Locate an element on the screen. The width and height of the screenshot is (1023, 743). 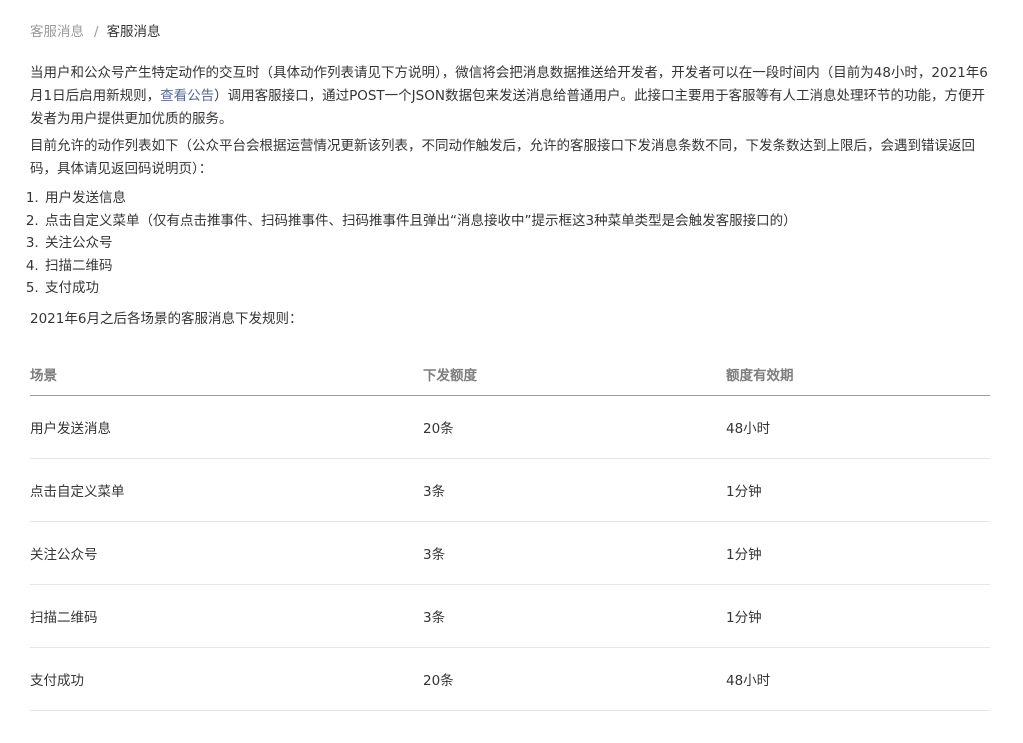
column-header-validity: 额度有效期 is located at coordinates (858, 374).